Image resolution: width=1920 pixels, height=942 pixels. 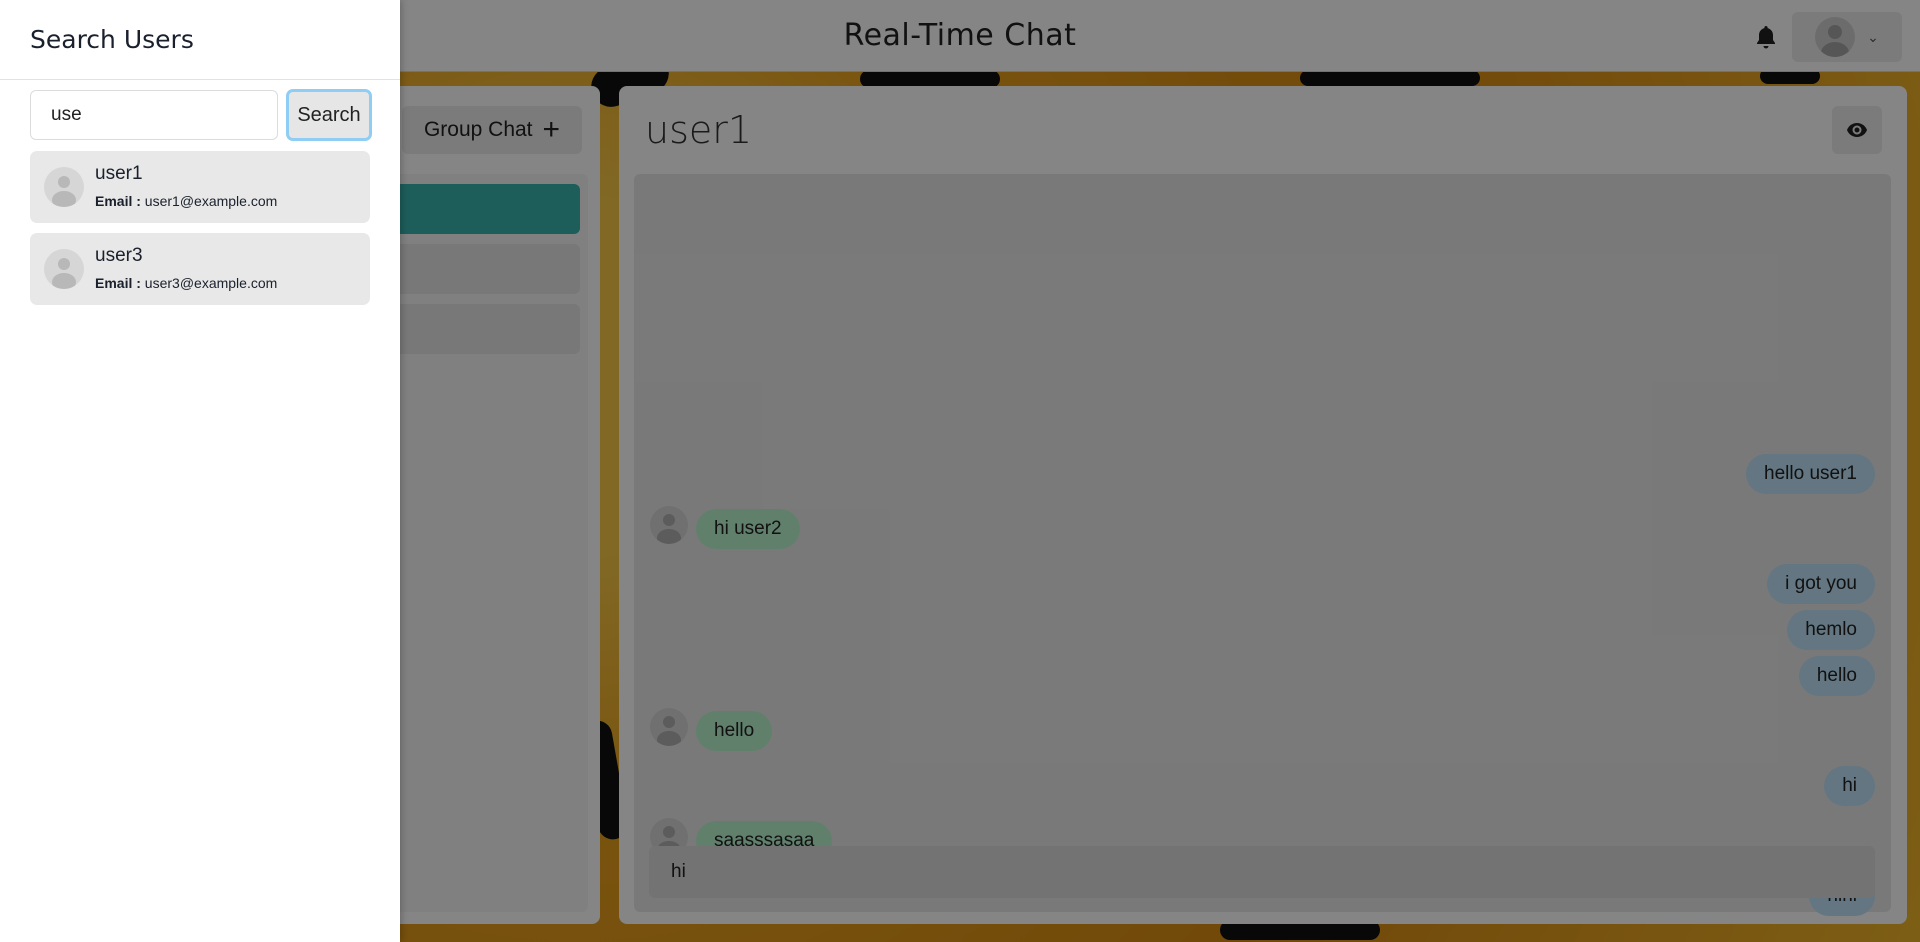 What do you see at coordinates (211, 283) in the screenshot?
I see `email-value: user3@example.com` at bounding box center [211, 283].